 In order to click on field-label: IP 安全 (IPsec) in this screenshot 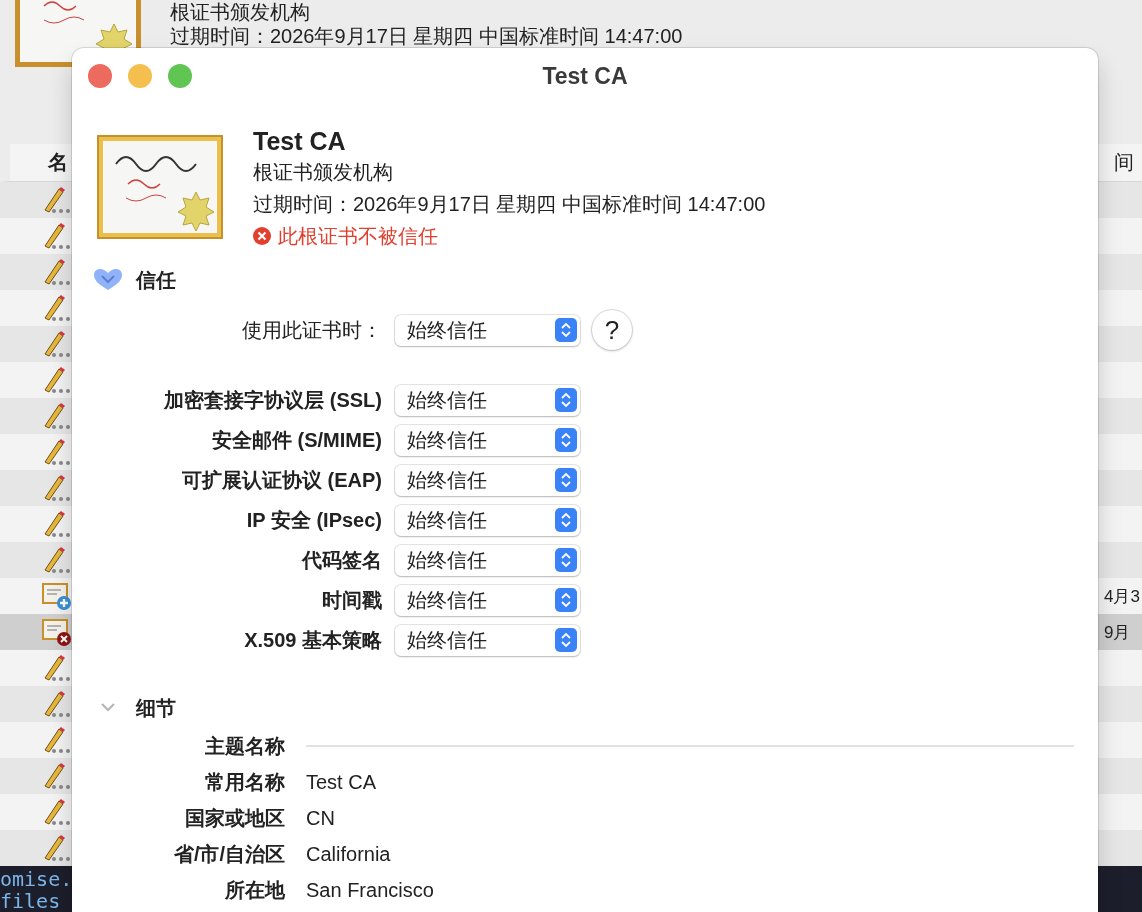, I will do `click(313, 520)`.